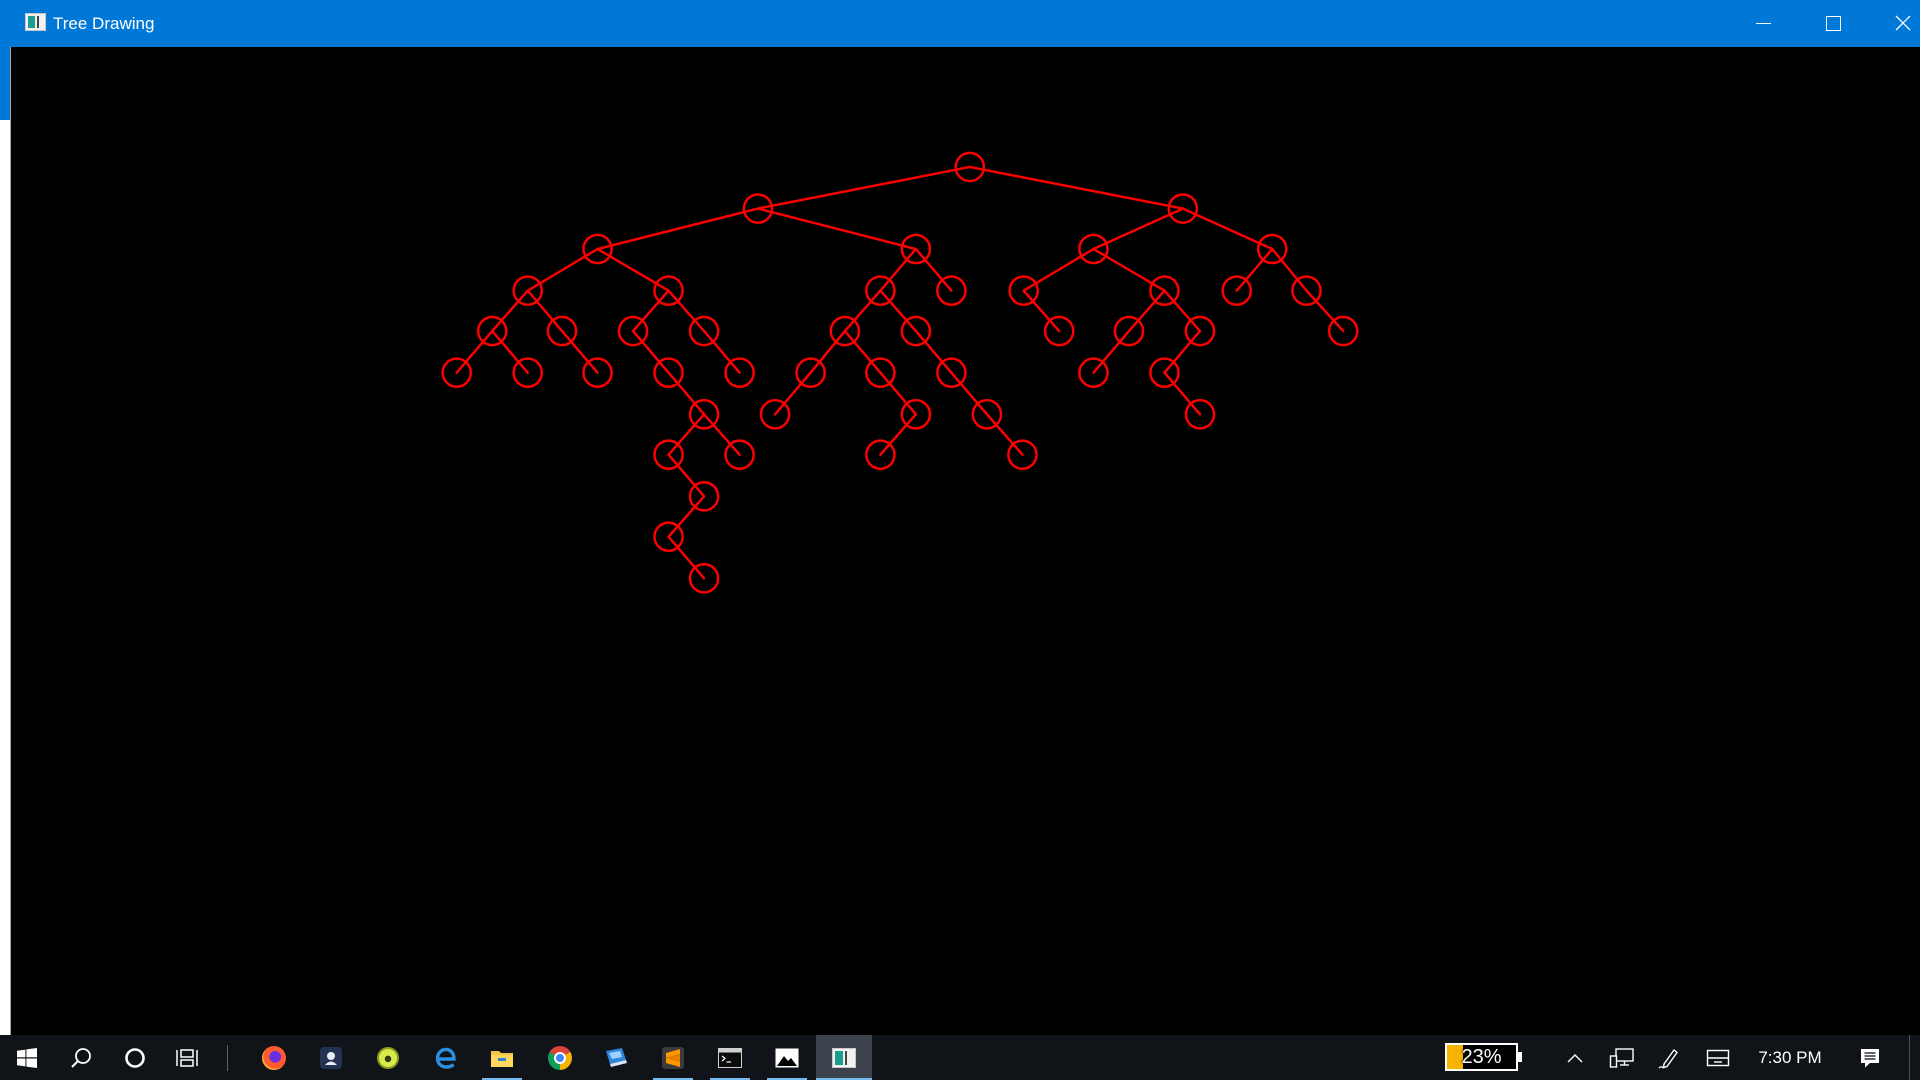 The width and height of the screenshot is (1920, 1080). I want to click on windows-ink-button, so click(1669, 1057).